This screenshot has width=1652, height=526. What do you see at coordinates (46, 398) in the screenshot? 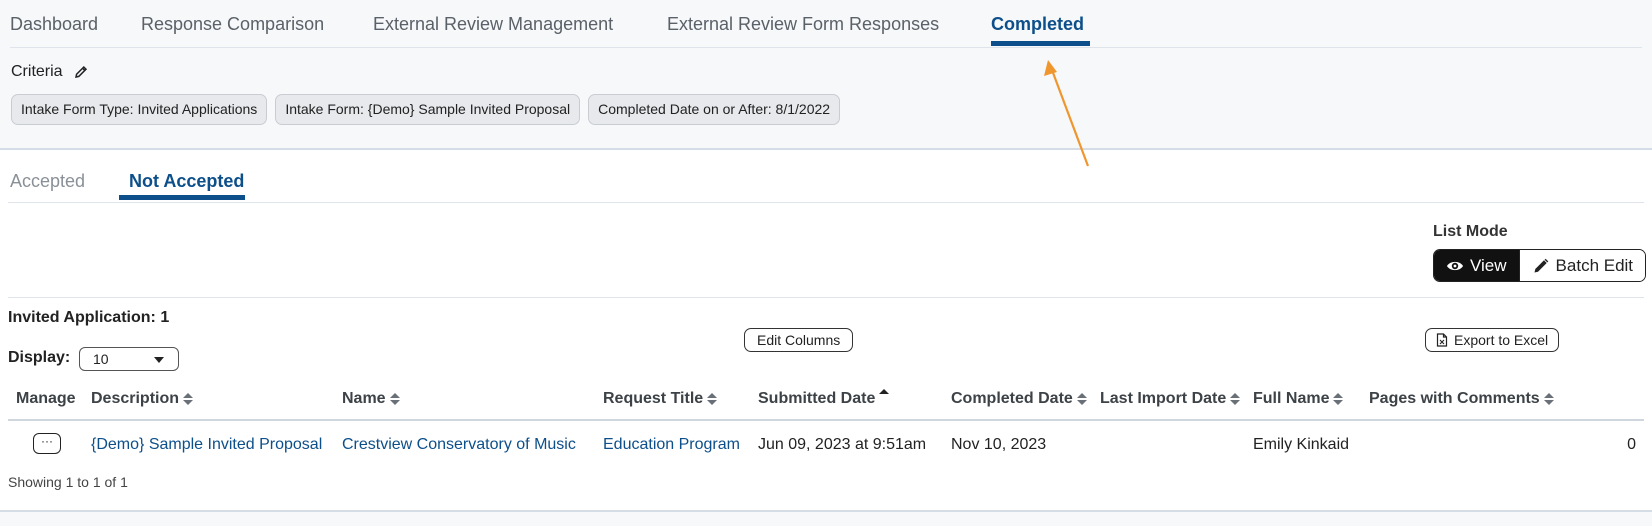
I see `column-header-manage: Manage` at bounding box center [46, 398].